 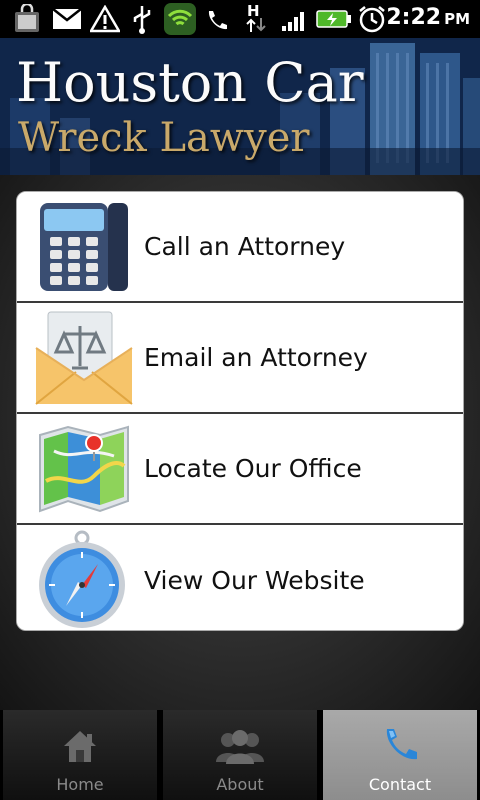 What do you see at coordinates (240, 19) in the screenshot?
I see `status-bar: H 2:22 PM` at bounding box center [240, 19].